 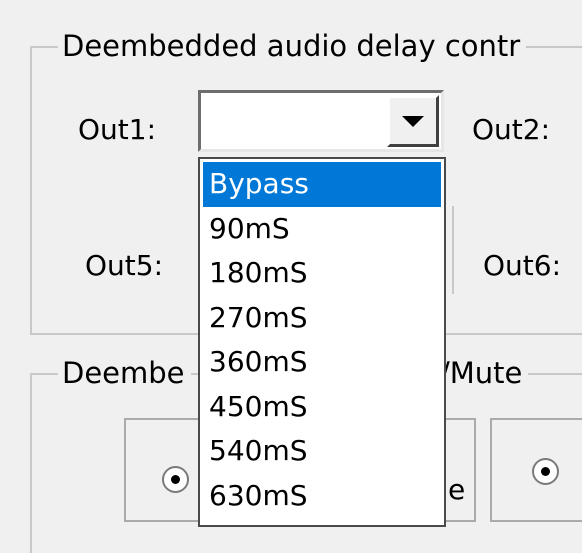 I want to click on dropdown-option-90ms: 90mS, so click(x=322, y=228).